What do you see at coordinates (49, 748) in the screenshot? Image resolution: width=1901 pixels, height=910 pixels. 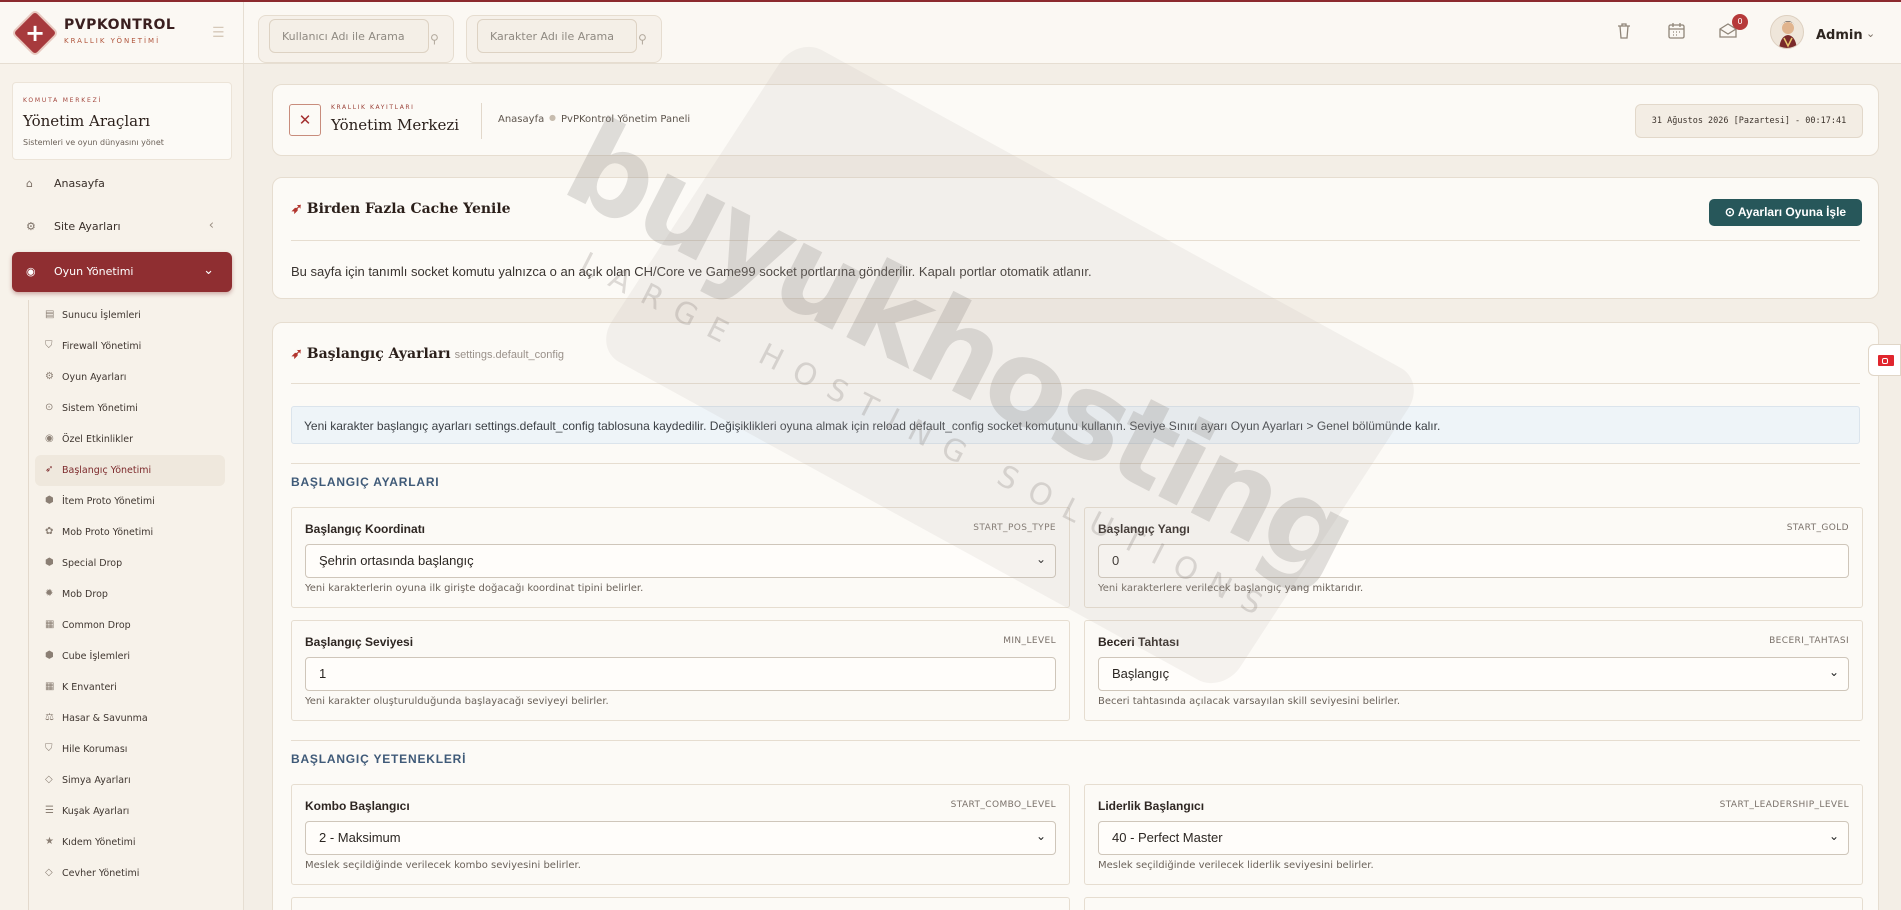 I see `shield-icon: ⛉` at bounding box center [49, 748].